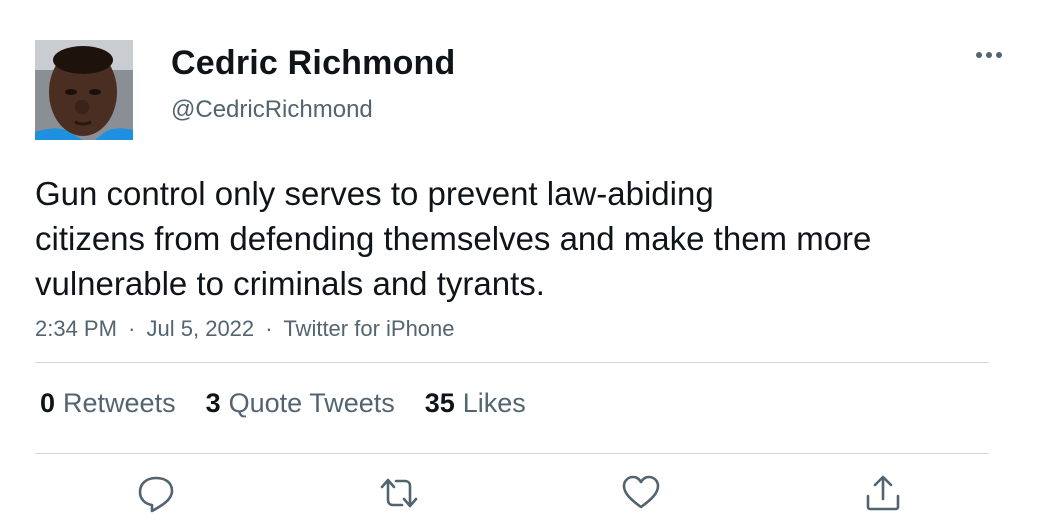 Image resolution: width=1050 pixels, height=525 pixels. What do you see at coordinates (119, 403) in the screenshot?
I see `retweets-label: Retweets` at bounding box center [119, 403].